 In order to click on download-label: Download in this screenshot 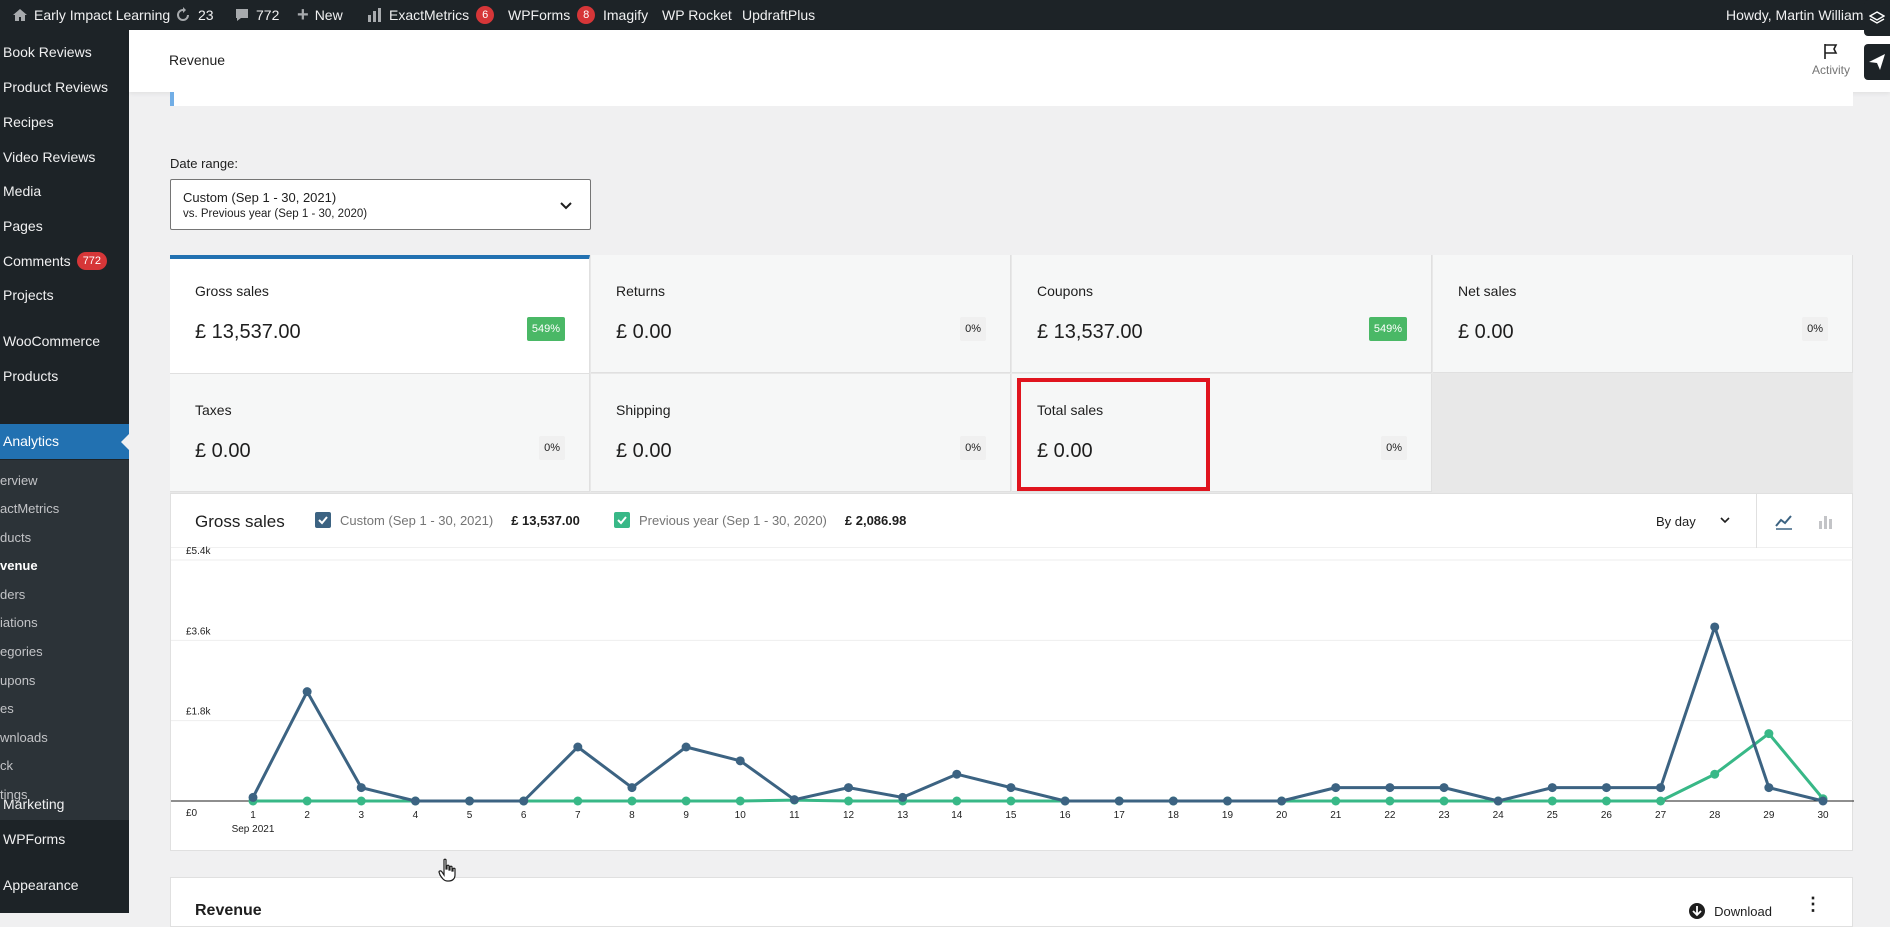, I will do `click(1743, 911)`.